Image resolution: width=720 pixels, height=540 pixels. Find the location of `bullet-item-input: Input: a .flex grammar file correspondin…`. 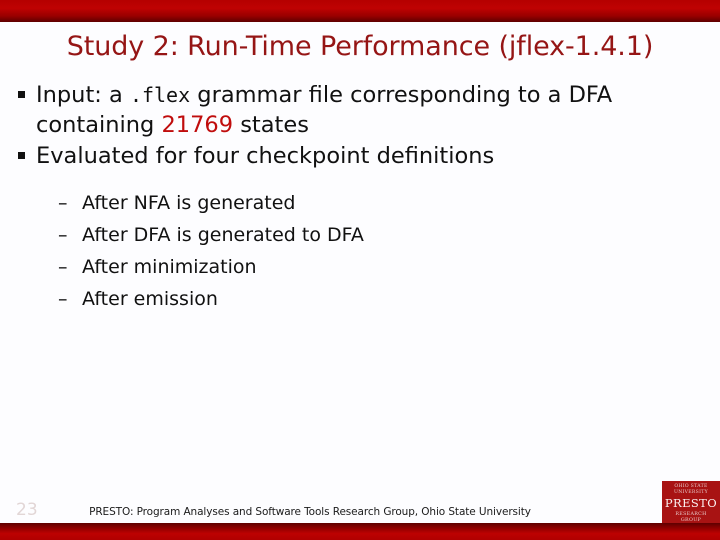

bullet-item-input: Input: a .flex grammar file correspondin… is located at coordinates (361, 110).